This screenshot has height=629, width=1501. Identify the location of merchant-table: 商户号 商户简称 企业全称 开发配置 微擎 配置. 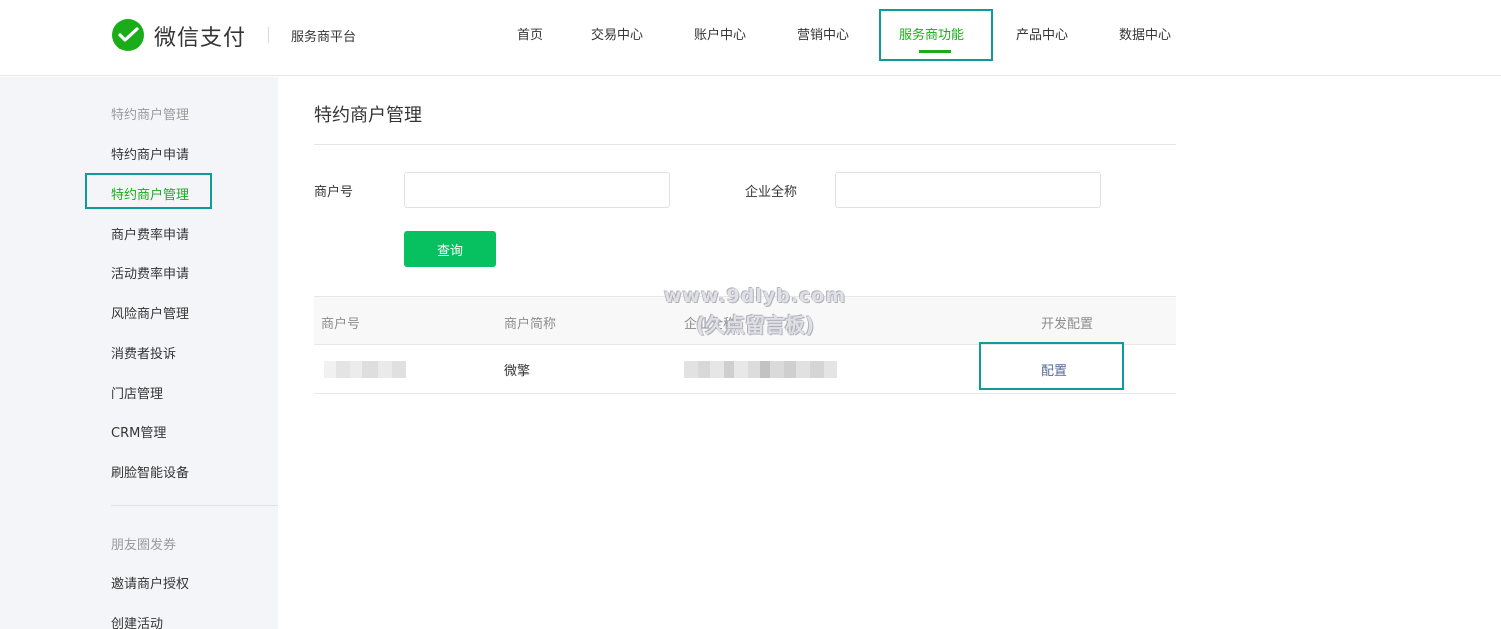
(745, 345).